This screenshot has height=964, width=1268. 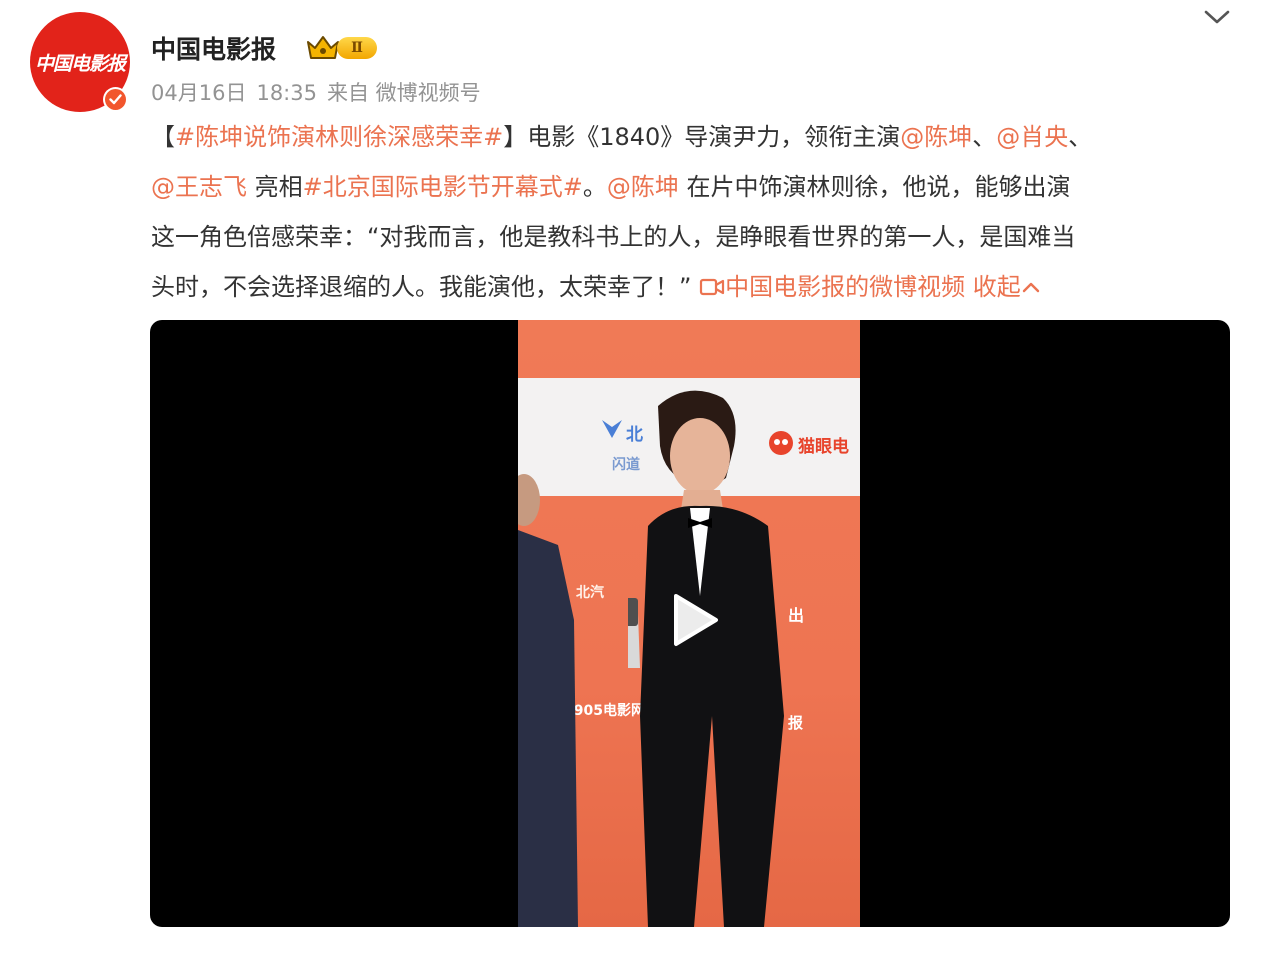 I want to click on mention-link: @肖央, so click(x=1032, y=137).